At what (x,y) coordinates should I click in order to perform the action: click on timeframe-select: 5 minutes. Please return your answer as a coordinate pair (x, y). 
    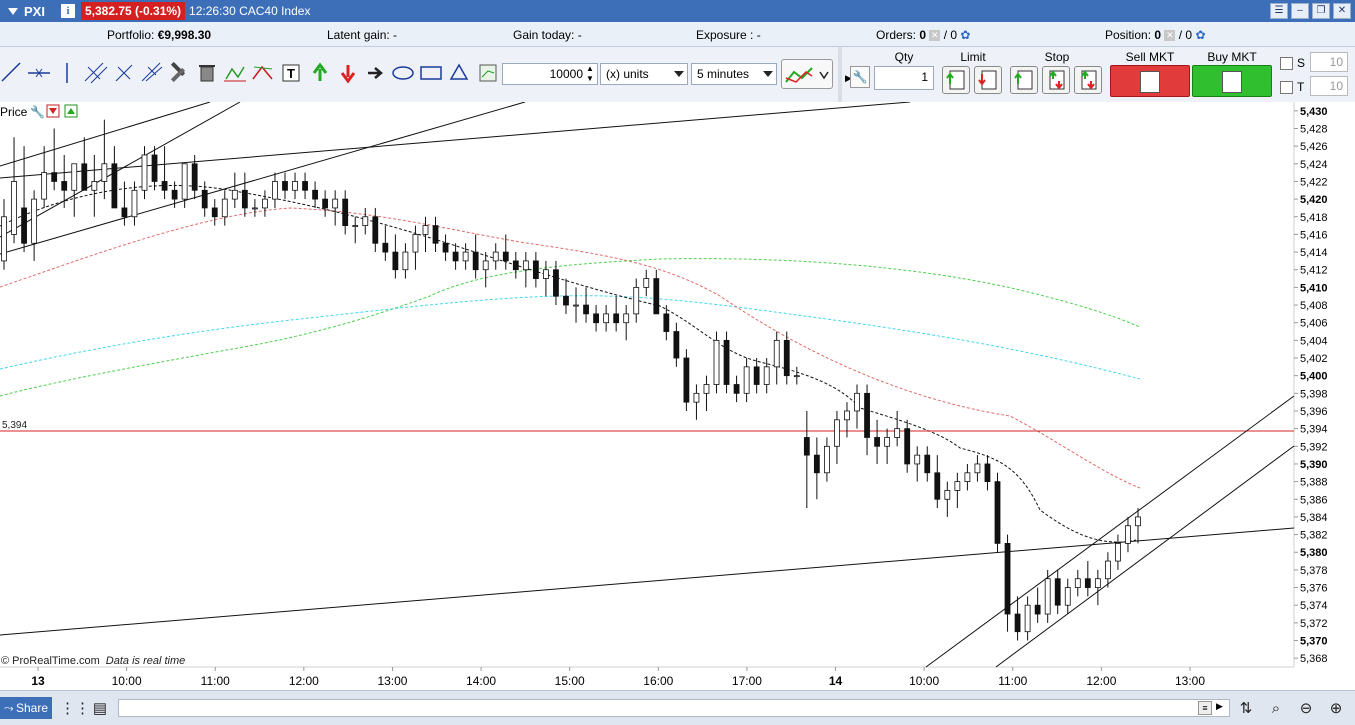
    Looking at the image, I should click on (734, 74).